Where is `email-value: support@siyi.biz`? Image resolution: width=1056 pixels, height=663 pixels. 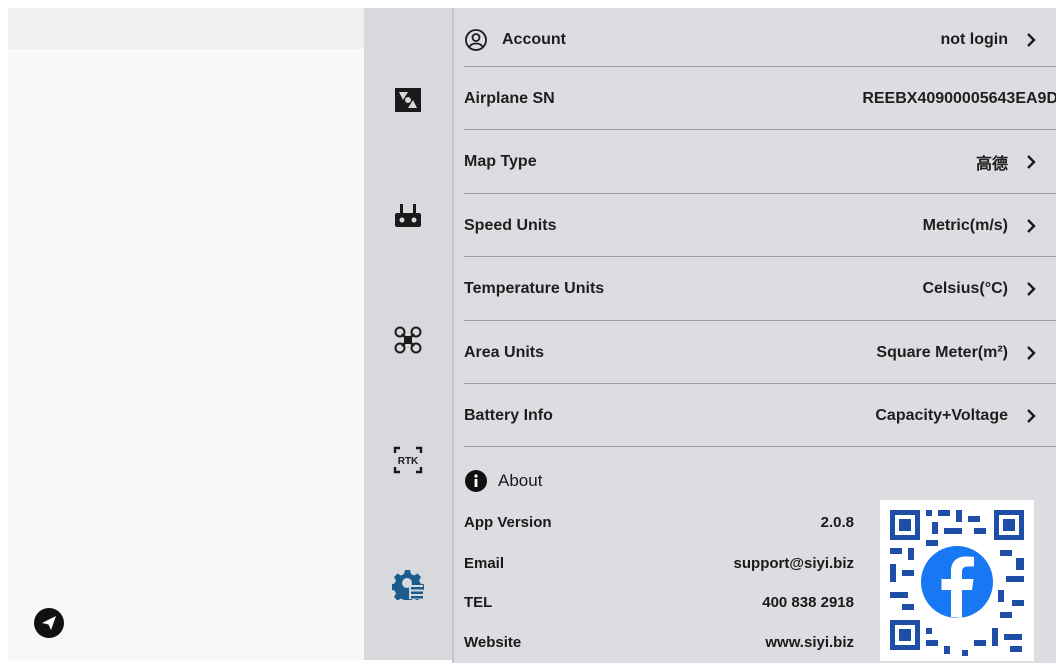 email-value: support@siyi.biz is located at coordinates (794, 563).